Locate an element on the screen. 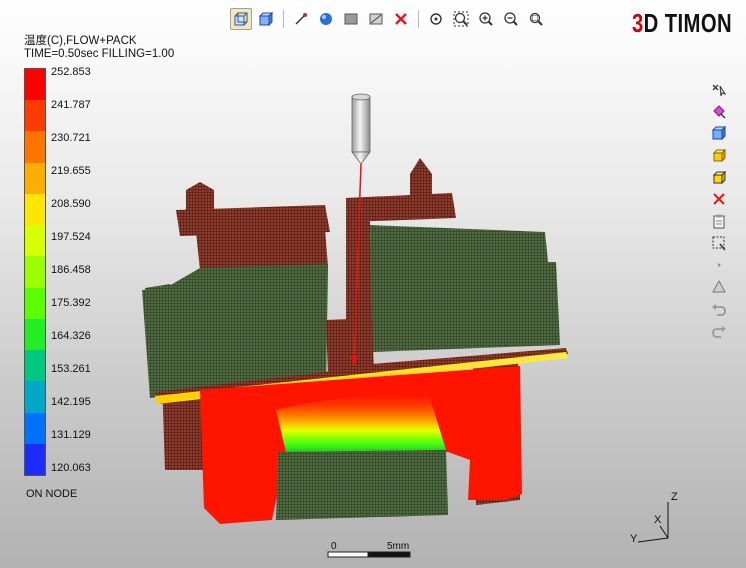 Image resolution: width=746 pixels, height=568 pixels. grid-plane-button is located at coordinates (351, 19).